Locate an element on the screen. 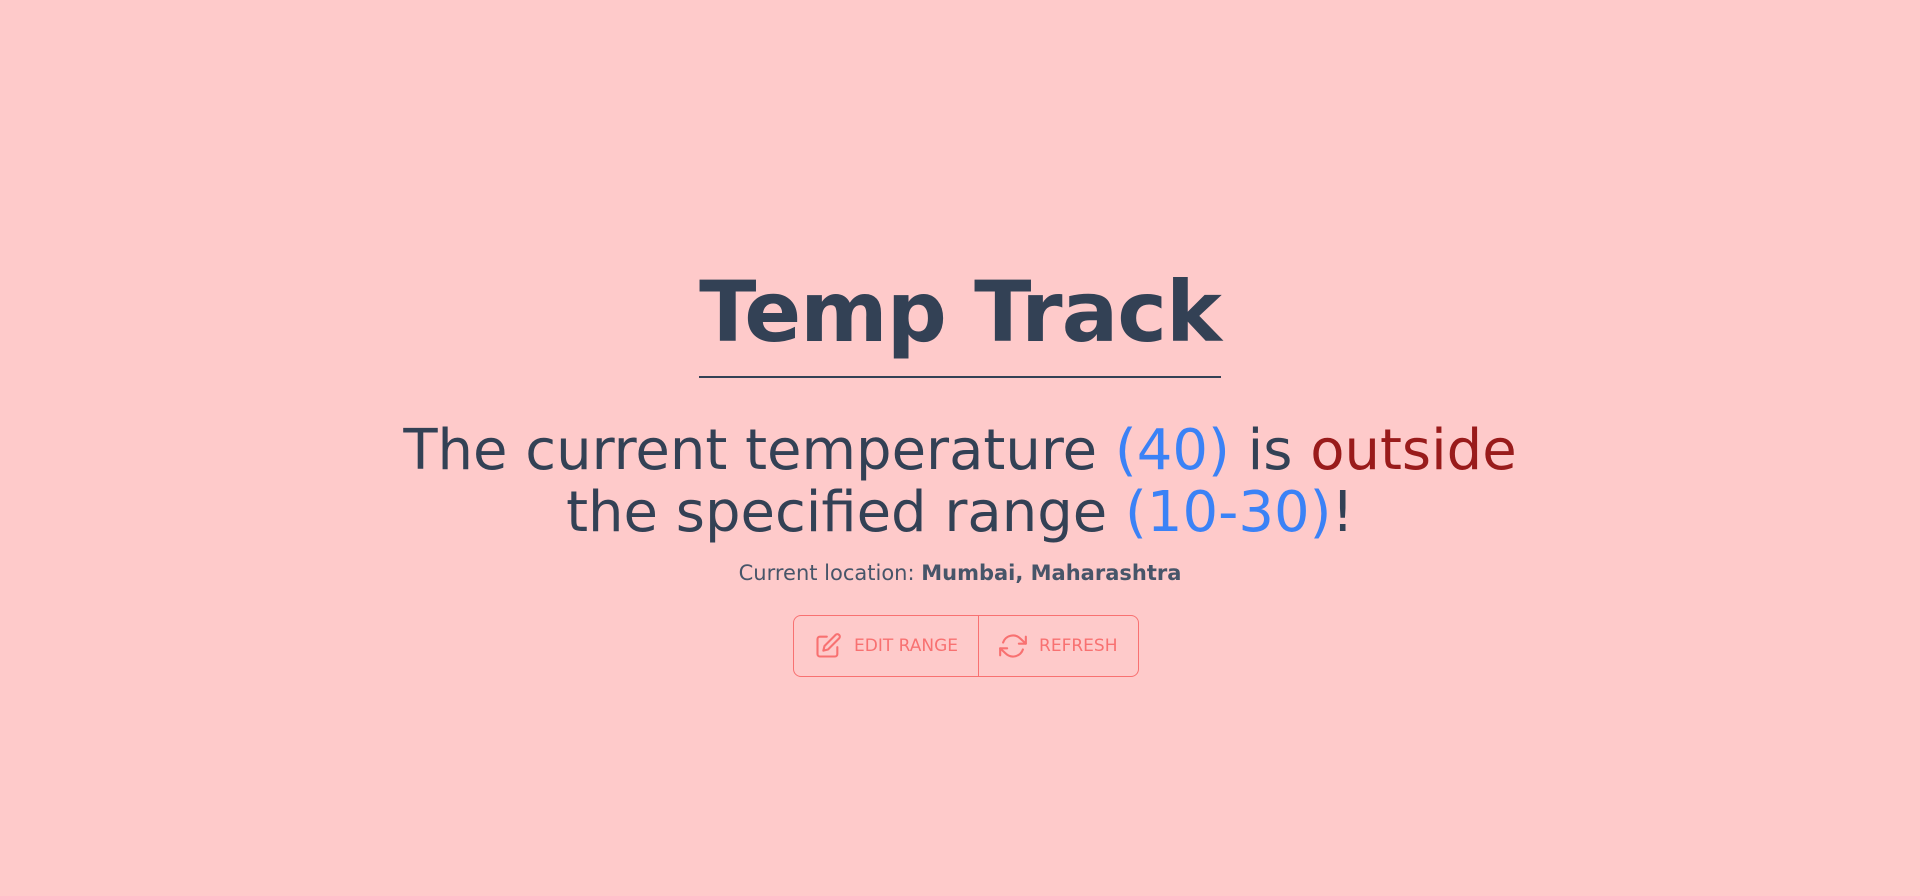  page-title: Temp Track is located at coordinates (960, 320).